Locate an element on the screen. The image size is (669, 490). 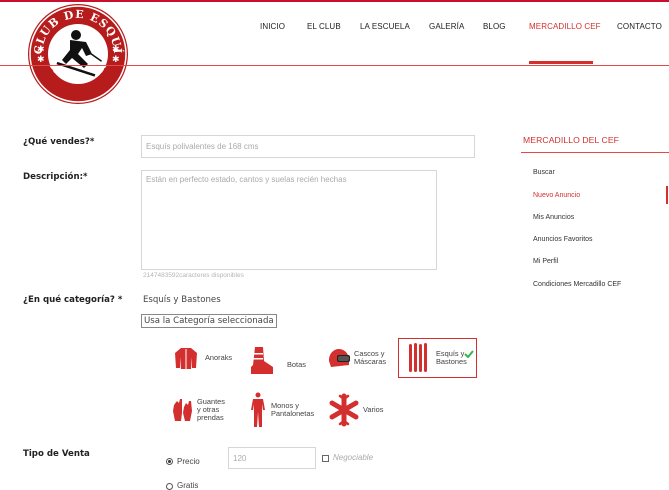
free-radio is located at coordinates (169, 486).